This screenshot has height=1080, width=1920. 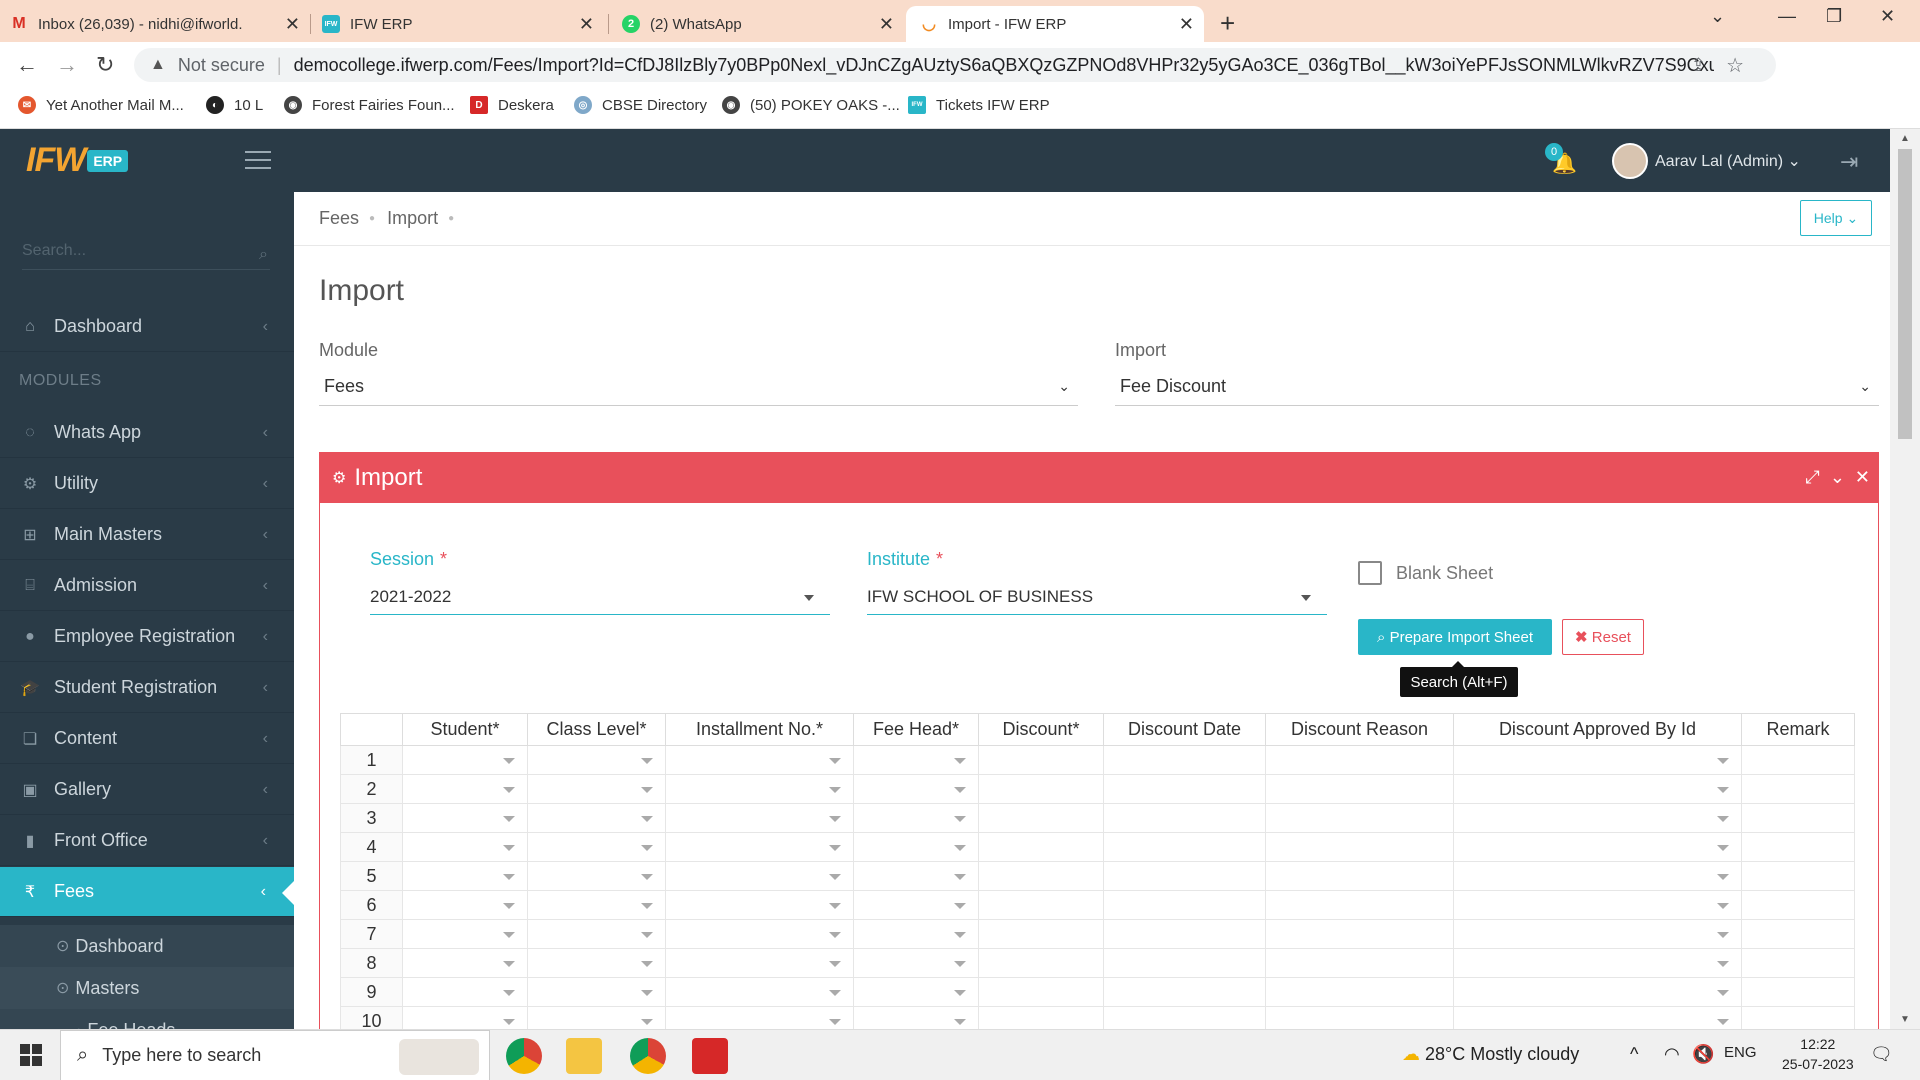 I want to click on bookmark-item: D Deskera, so click(x=512, y=105).